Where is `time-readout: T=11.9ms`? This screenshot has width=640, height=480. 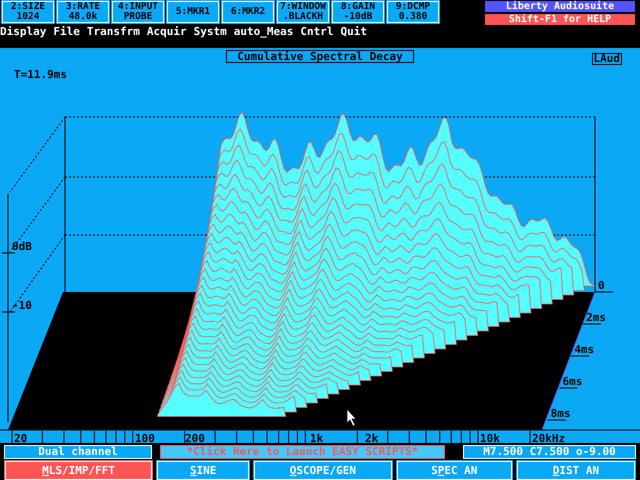
time-readout: T=11.9ms is located at coordinates (40, 74).